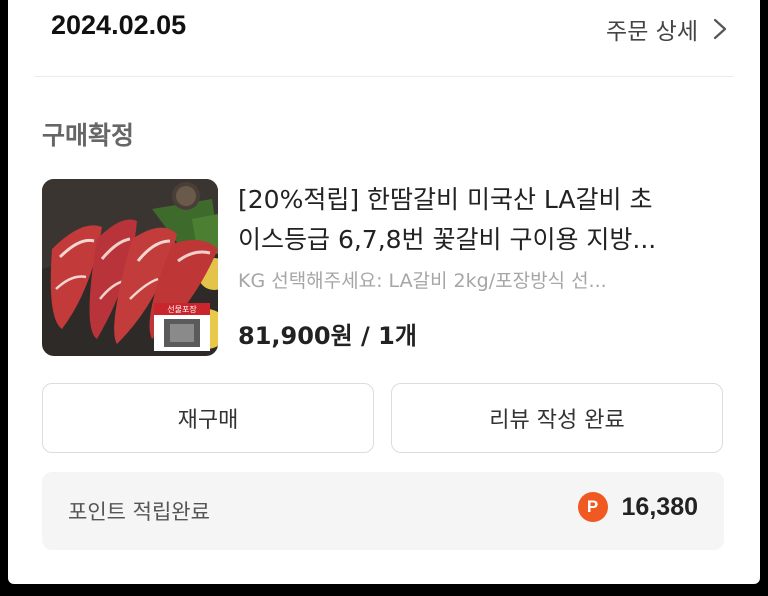  Describe the element at coordinates (208, 418) in the screenshot. I see `rebuy-button: 재구매` at that location.